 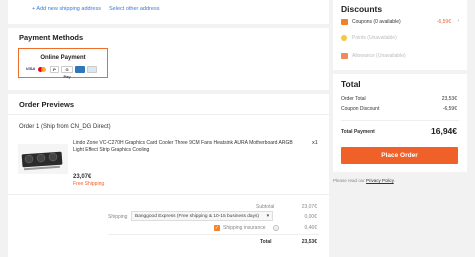 What do you see at coordinates (344, 22) in the screenshot?
I see `coupon-icon` at bounding box center [344, 22].